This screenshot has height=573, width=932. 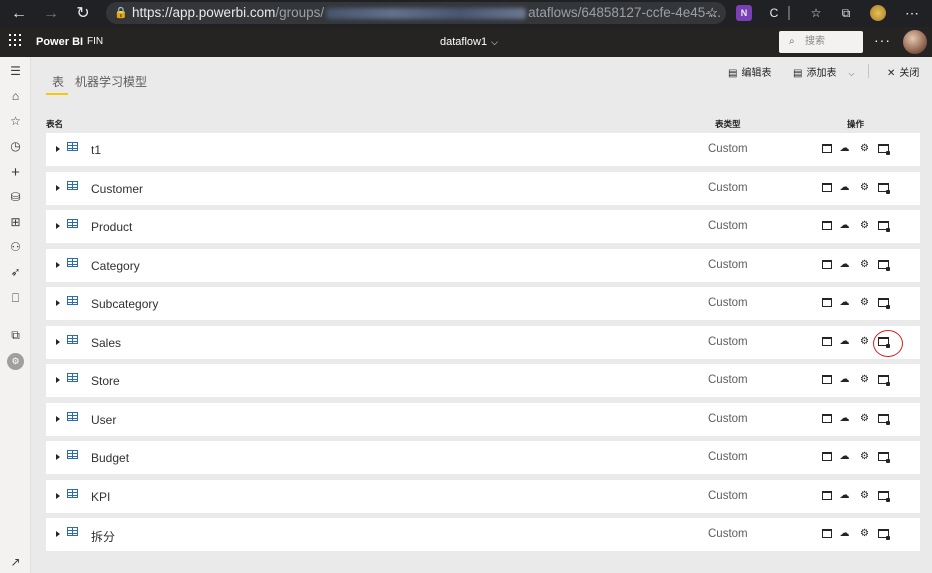 I want to click on table-row: Category Custom ☁ ⚙, so click(x=483, y=265).